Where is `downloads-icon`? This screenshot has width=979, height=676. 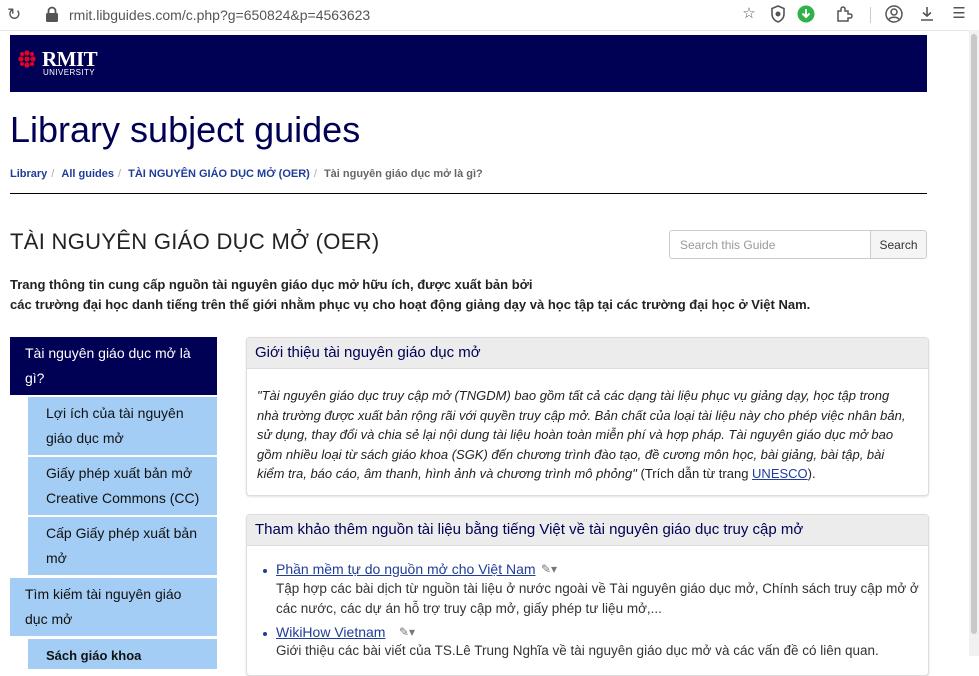
downloads-icon is located at coordinates (927, 14).